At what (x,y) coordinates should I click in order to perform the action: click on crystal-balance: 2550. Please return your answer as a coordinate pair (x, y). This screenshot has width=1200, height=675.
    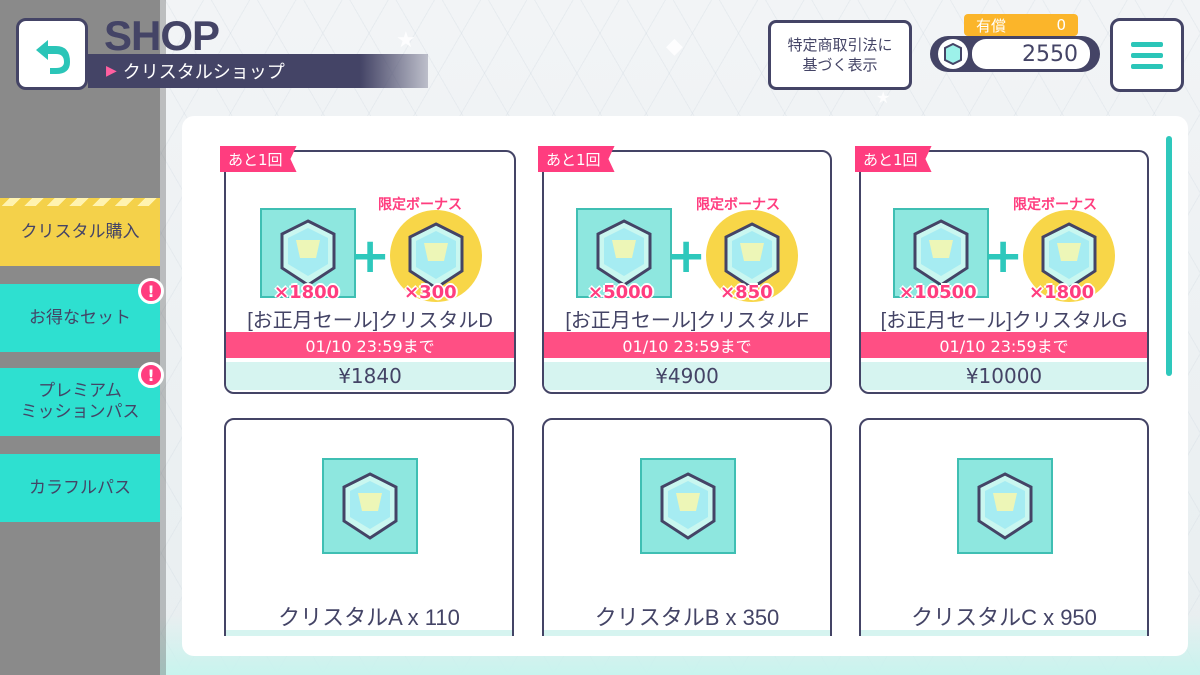
    Looking at the image, I should click on (1015, 54).